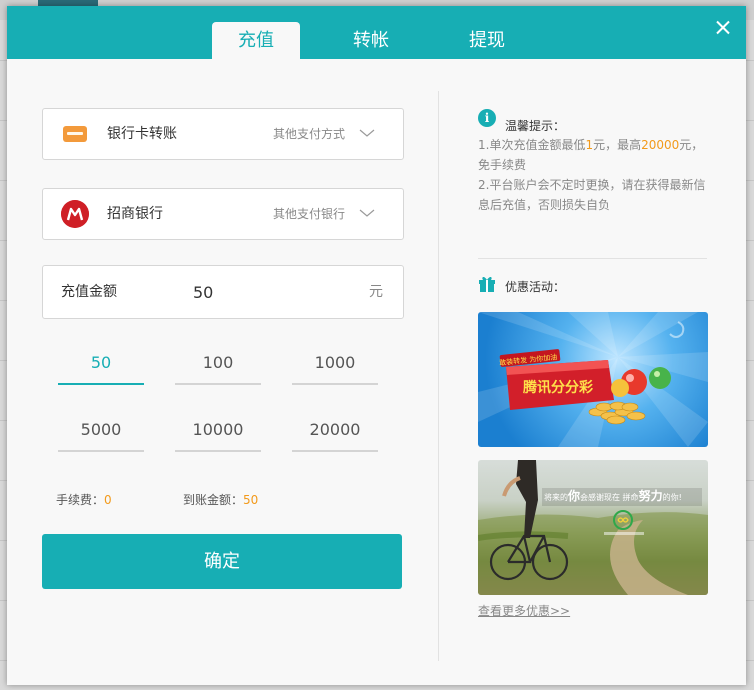  Describe the element at coordinates (589, 145) in the screenshot. I see `tips-min-amount: 1` at that location.